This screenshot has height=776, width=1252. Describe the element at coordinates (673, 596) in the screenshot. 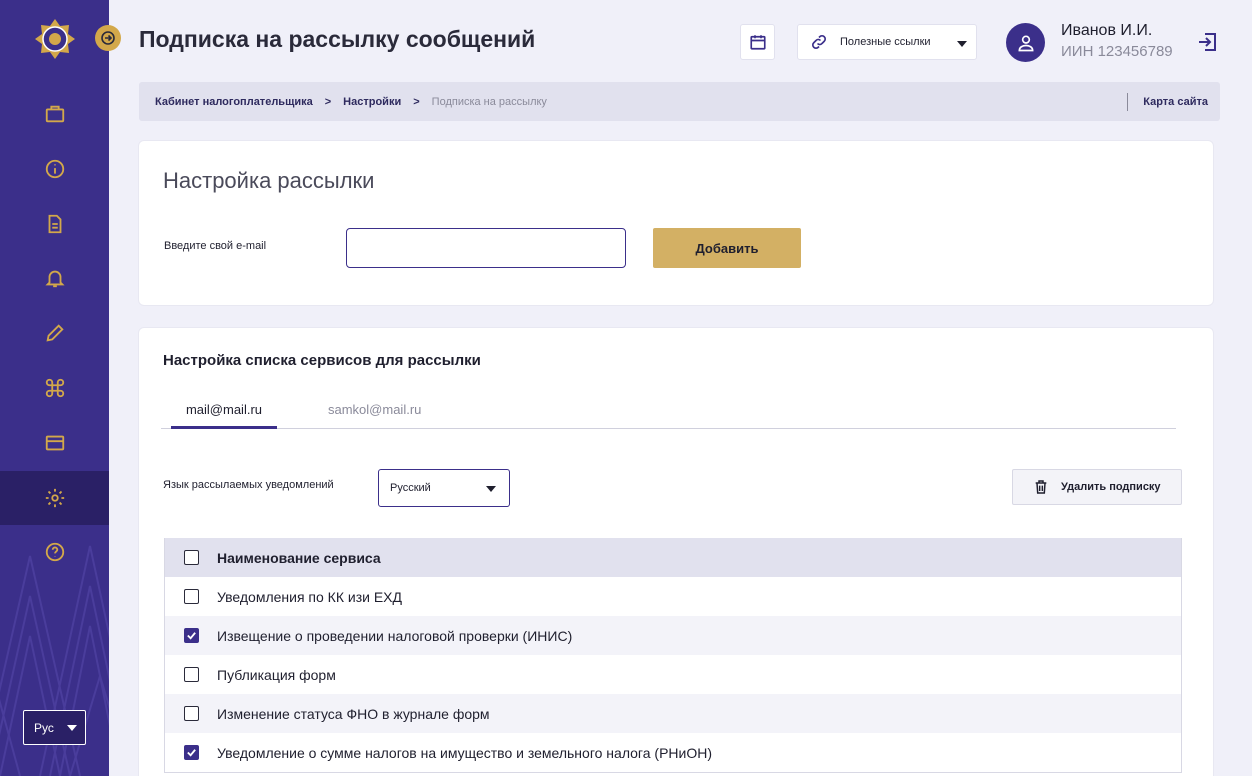

I see `table-row: Уведомления по КК изи ЕХД` at that location.